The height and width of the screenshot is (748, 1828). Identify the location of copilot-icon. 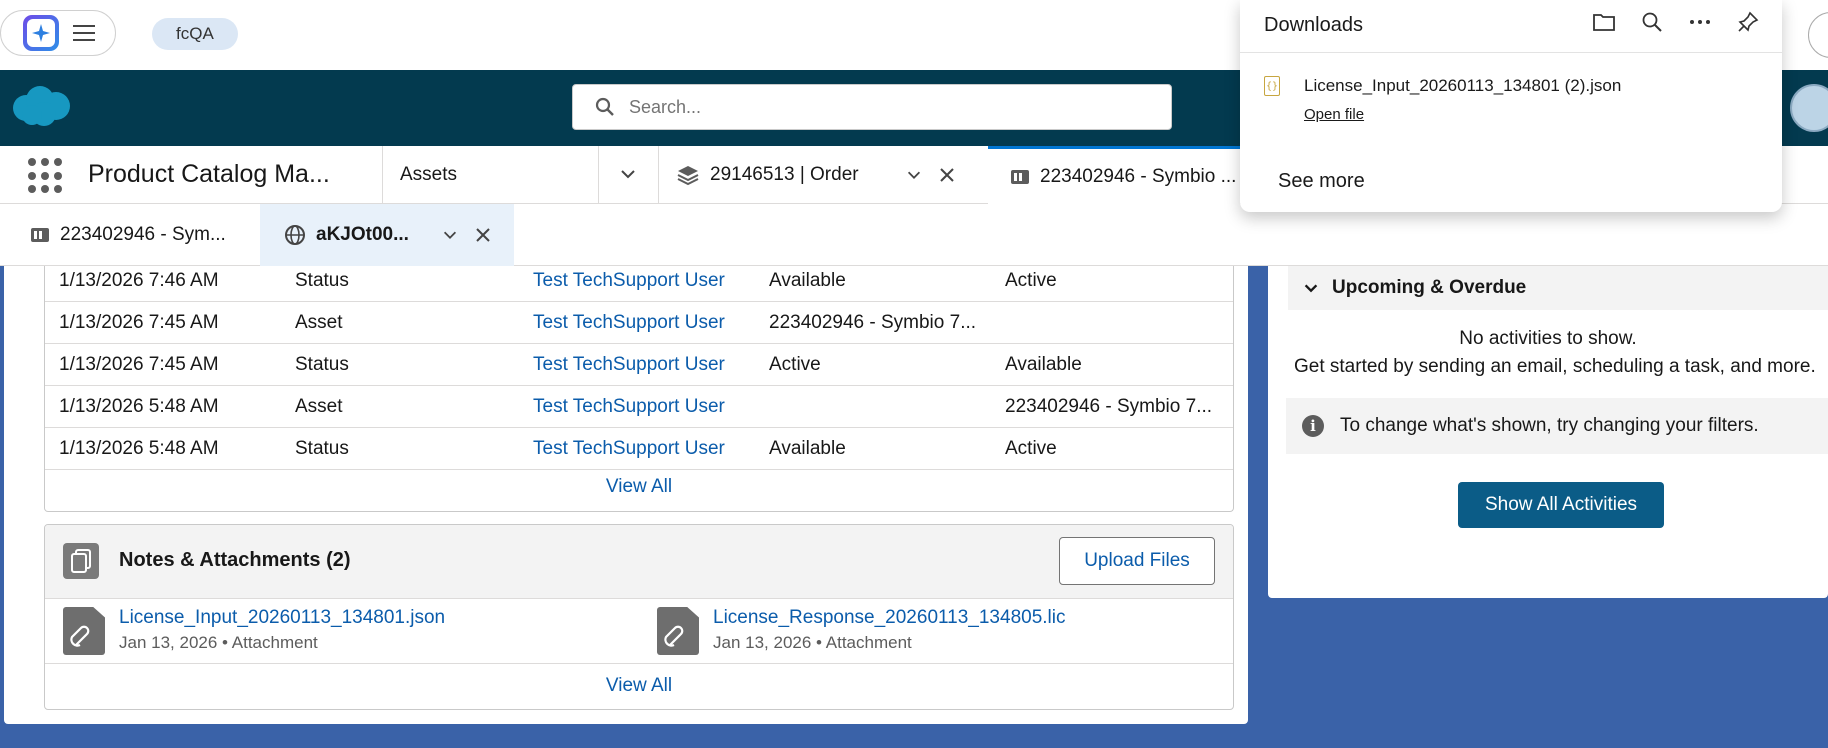
(41, 33).